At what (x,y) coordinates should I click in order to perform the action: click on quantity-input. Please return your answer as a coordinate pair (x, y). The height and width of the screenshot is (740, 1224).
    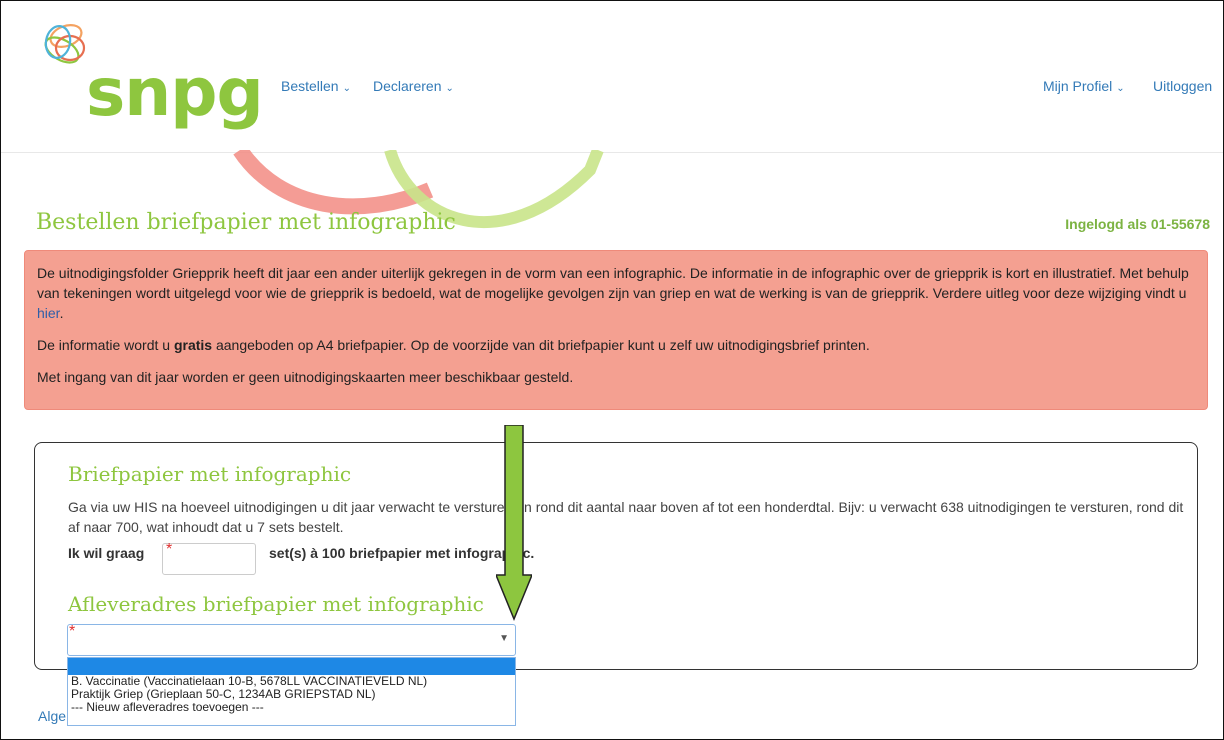
    Looking at the image, I should click on (209, 559).